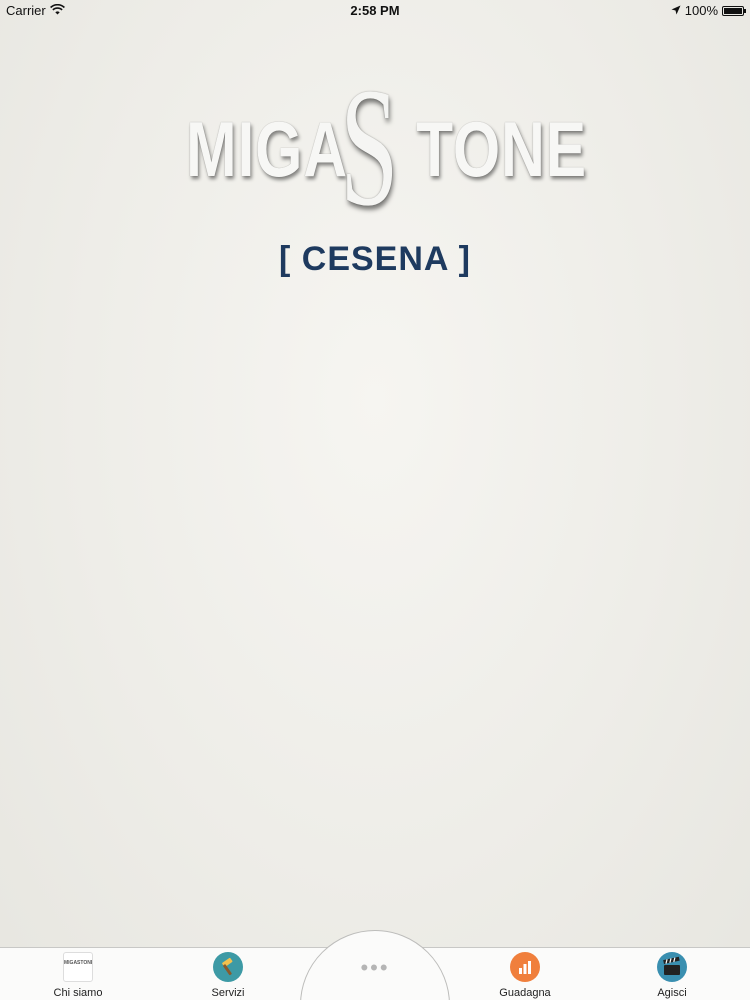 The image size is (750, 1000). I want to click on tab-servizi: Servizi, so click(228, 975).